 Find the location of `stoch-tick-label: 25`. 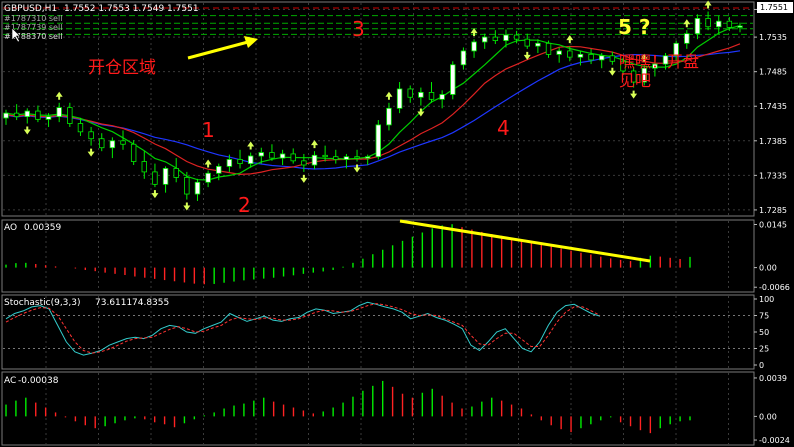

stoch-tick-label: 25 is located at coordinates (764, 349).